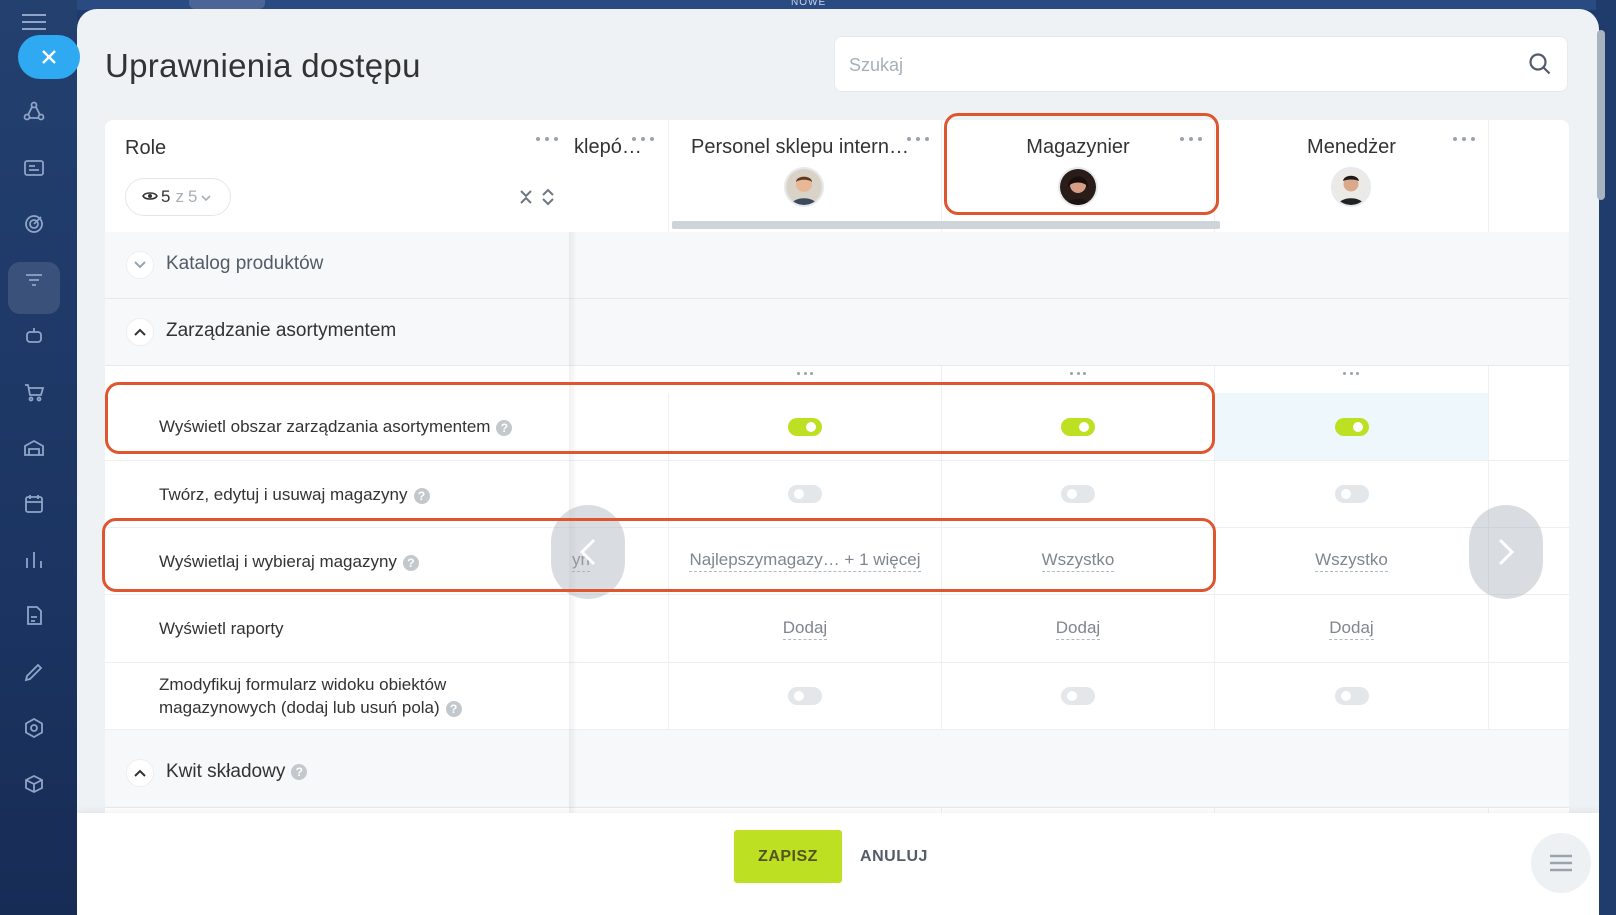 This screenshot has height=915, width=1616. What do you see at coordinates (221, 628) in the screenshot?
I see `permission-label: Wyświetl raporty` at bounding box center [221, 628].